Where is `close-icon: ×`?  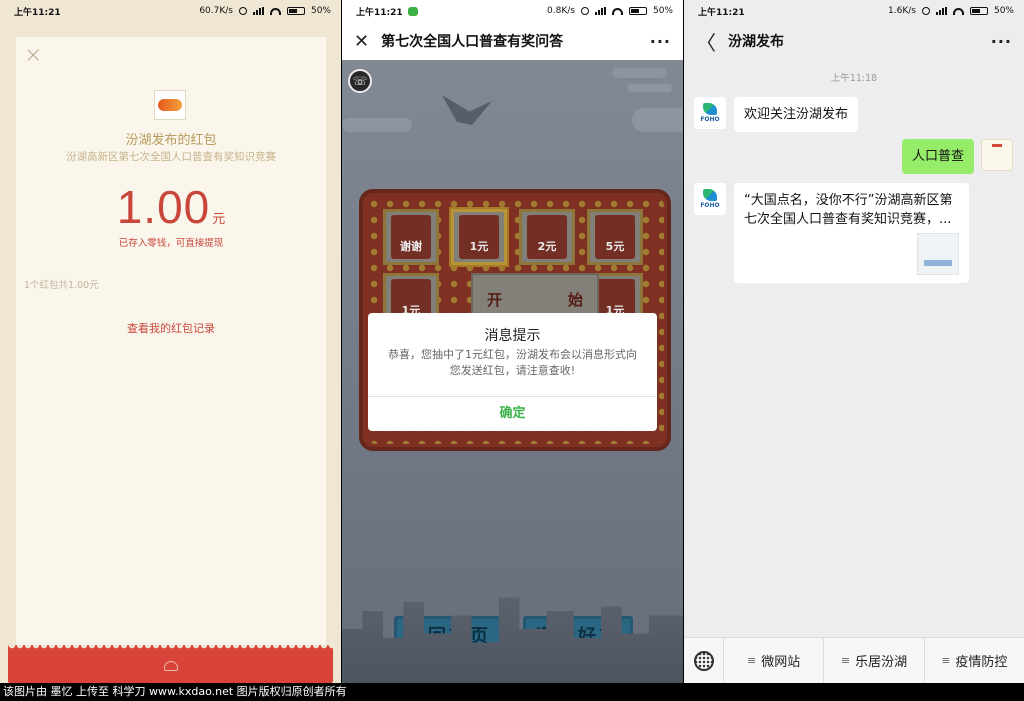
close-icon: × is located at coordinates (33, 55).